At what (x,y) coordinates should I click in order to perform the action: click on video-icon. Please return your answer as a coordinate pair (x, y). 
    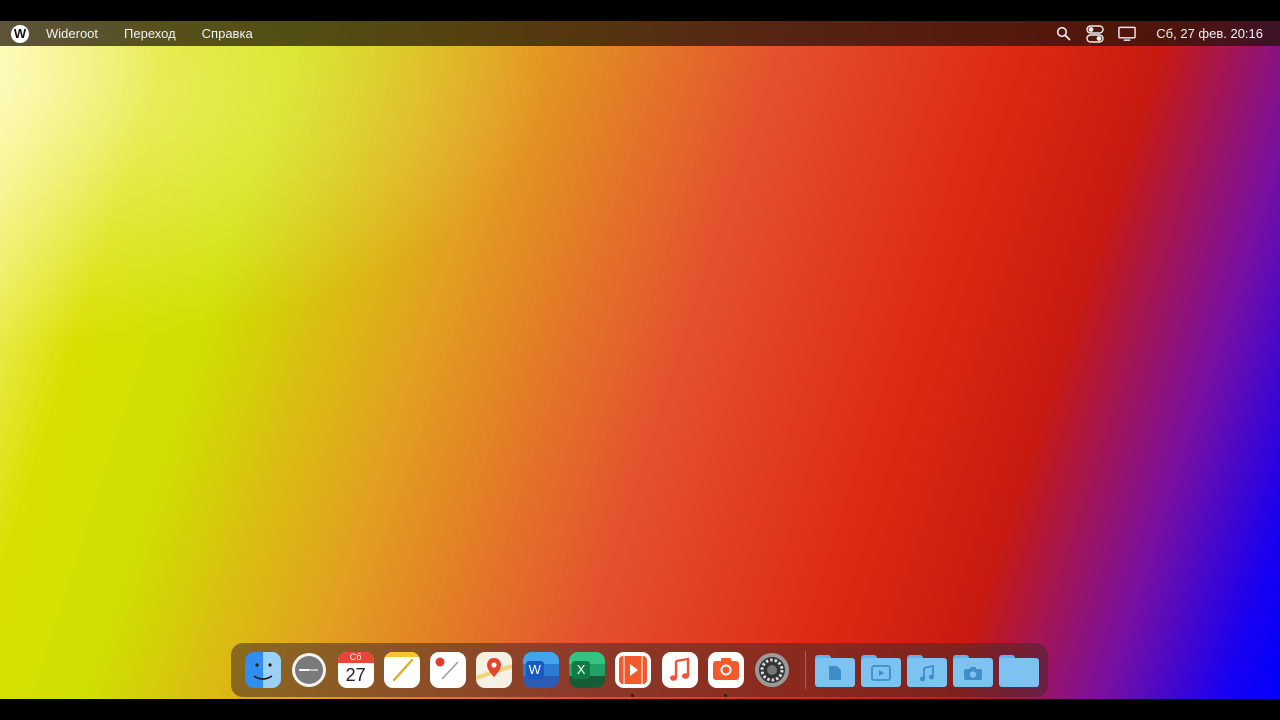
    Looking at the image, I should click on (633, 670).